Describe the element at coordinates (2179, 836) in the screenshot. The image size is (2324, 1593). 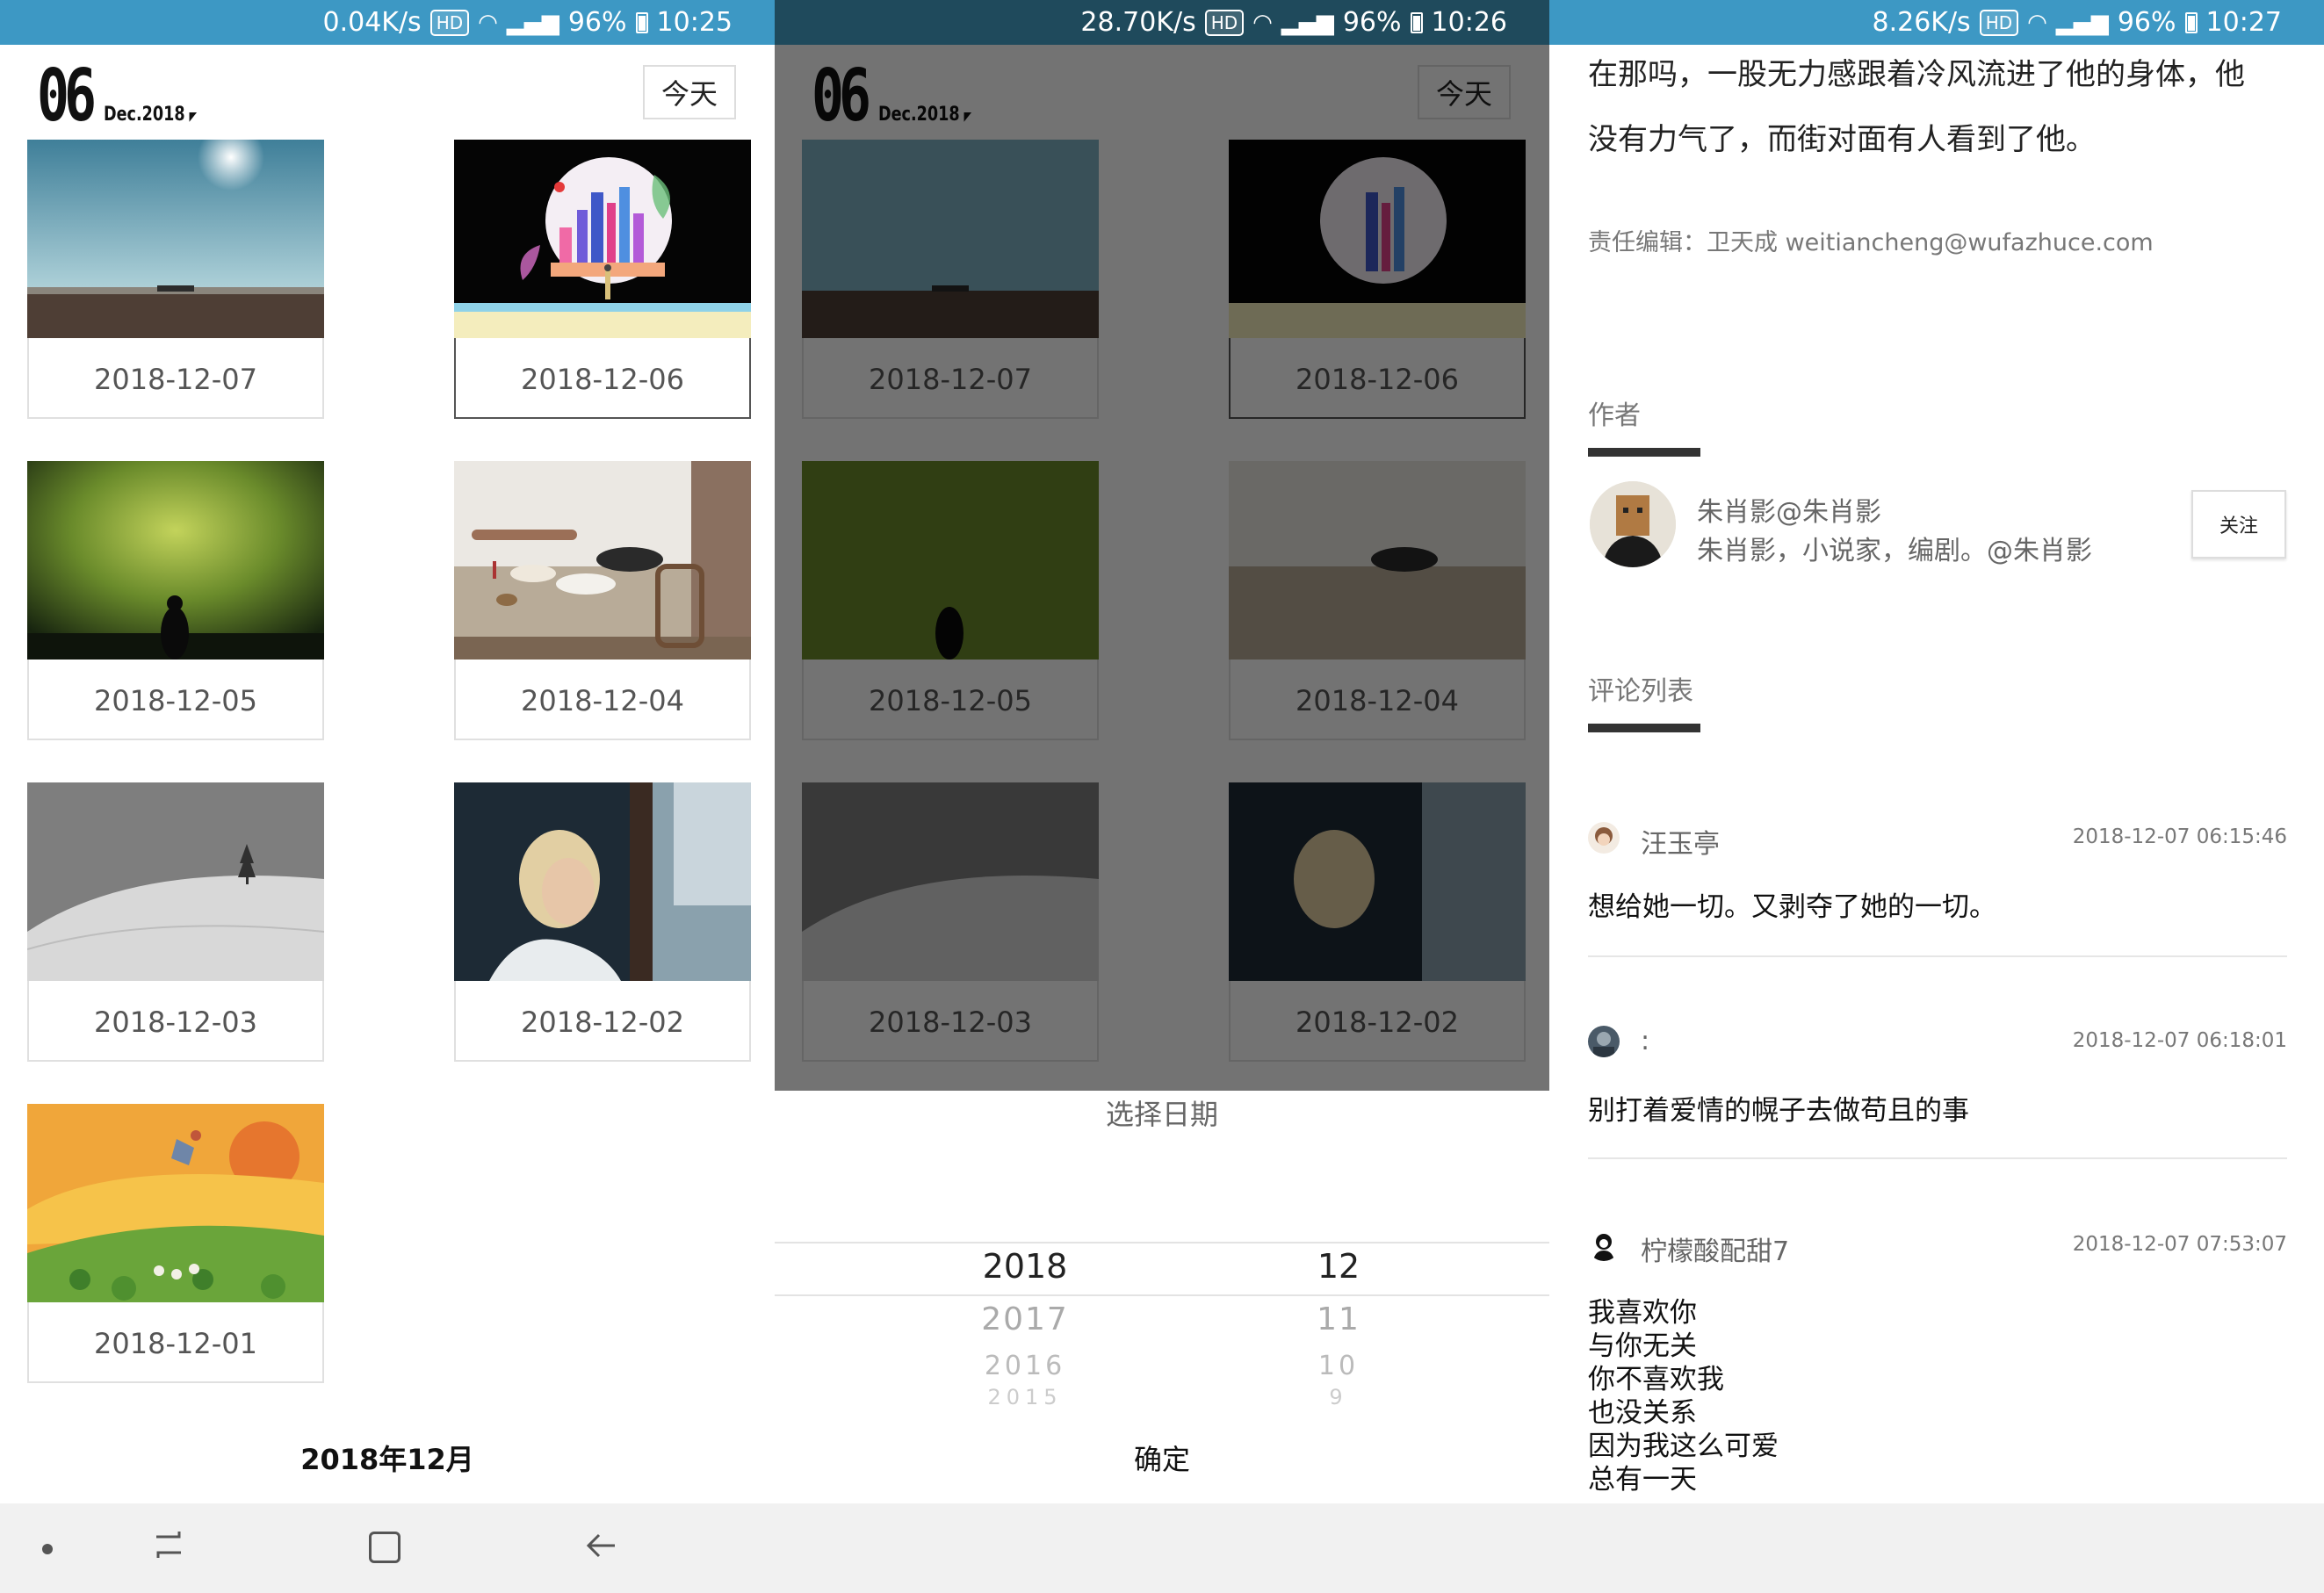
I see `comment-time: 2018-12-07 06:15:46` at that location.